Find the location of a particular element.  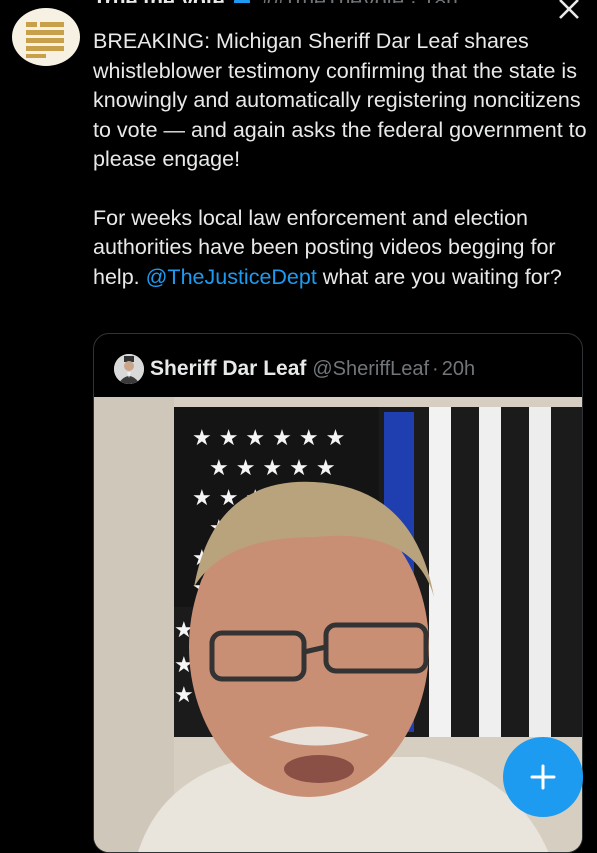

quoted-timestamp: 20h is located at coordinates (458, 369).